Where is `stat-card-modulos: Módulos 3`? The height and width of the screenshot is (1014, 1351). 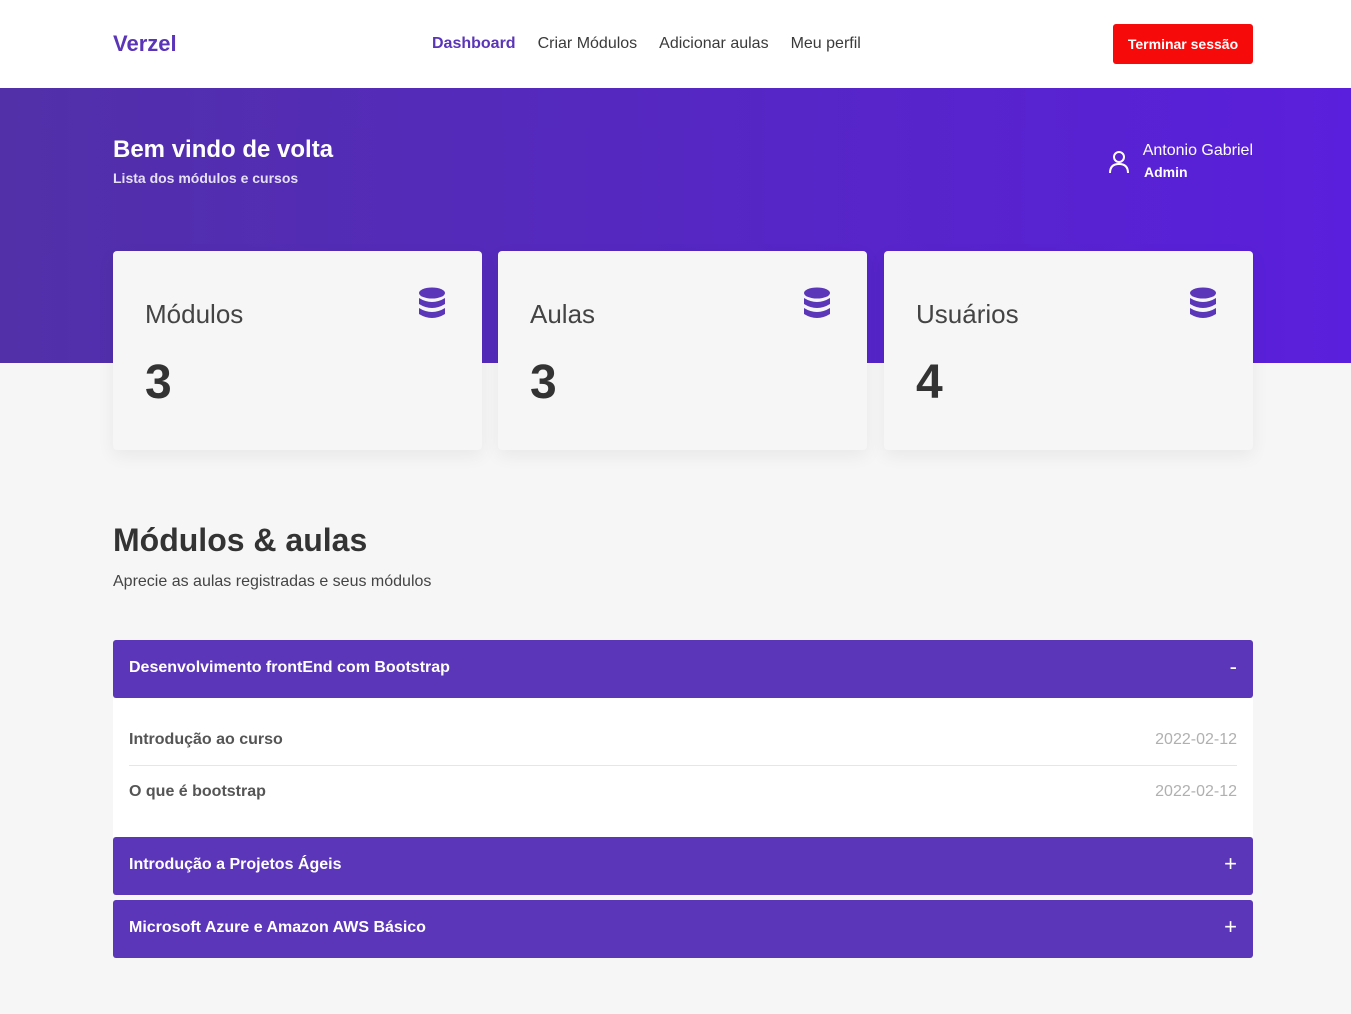 stat-card-modulos: Módulos 3 is located at coordinates (297, 350).